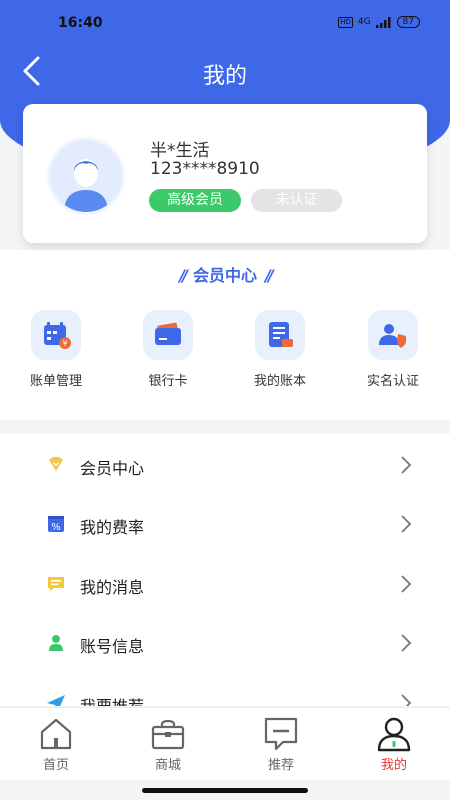 Image resolution: width=450 pixels, height=800 pixels. Describe the element at coordinates (394, 734) in the screenshot. I see `profile-icon` at that location.